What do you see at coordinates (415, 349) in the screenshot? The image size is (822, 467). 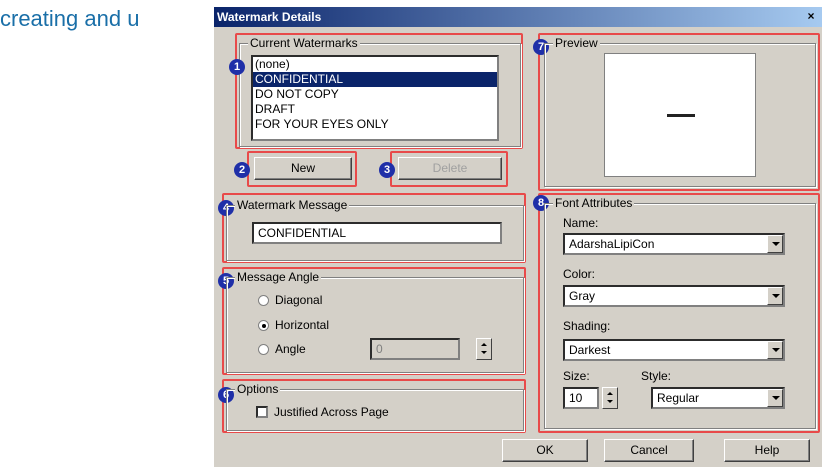 I see `angle-input: 0` at bounding box center [415, 349].